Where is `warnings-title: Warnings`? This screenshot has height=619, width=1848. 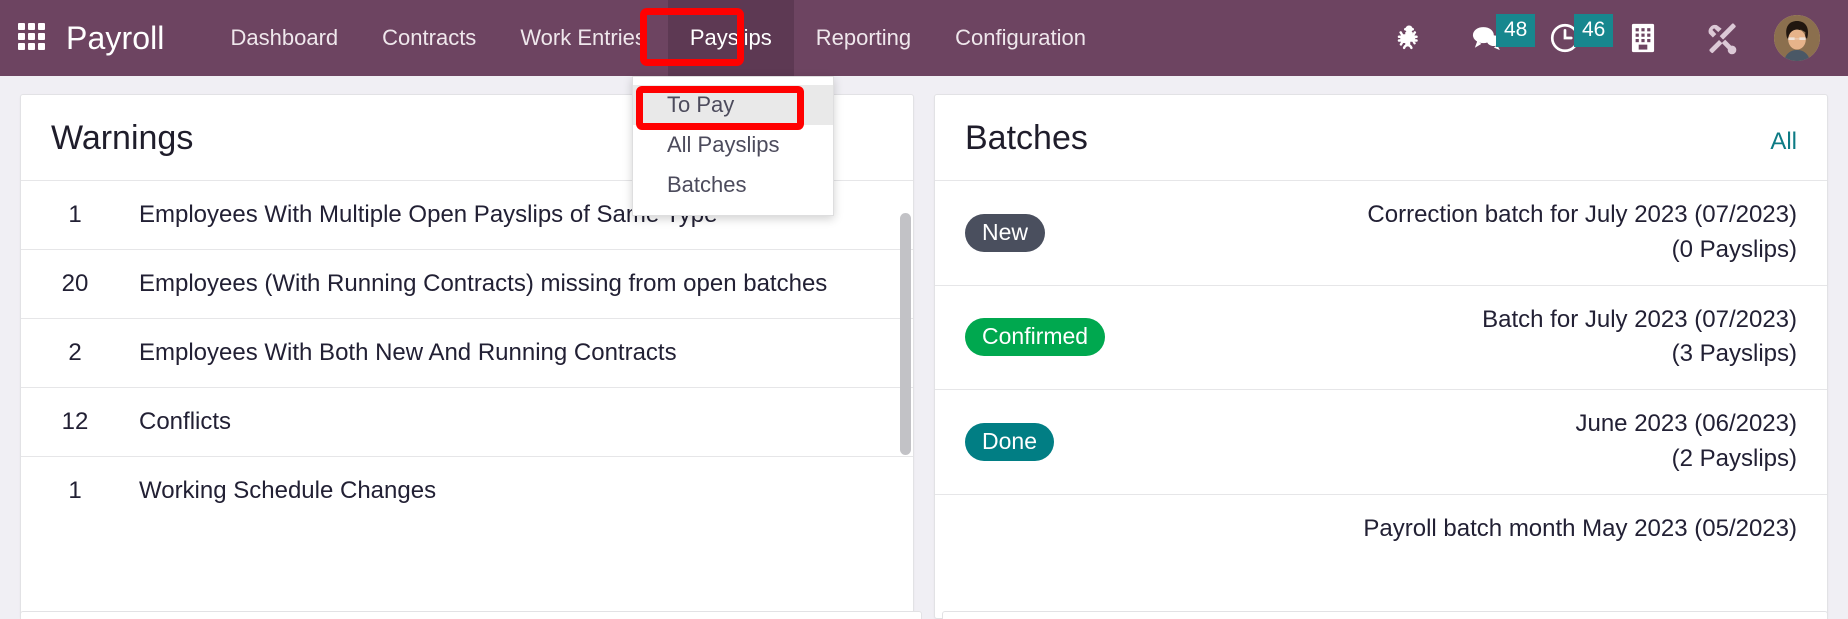
warnings-title: Warnings is located at coordinates (122, 138).